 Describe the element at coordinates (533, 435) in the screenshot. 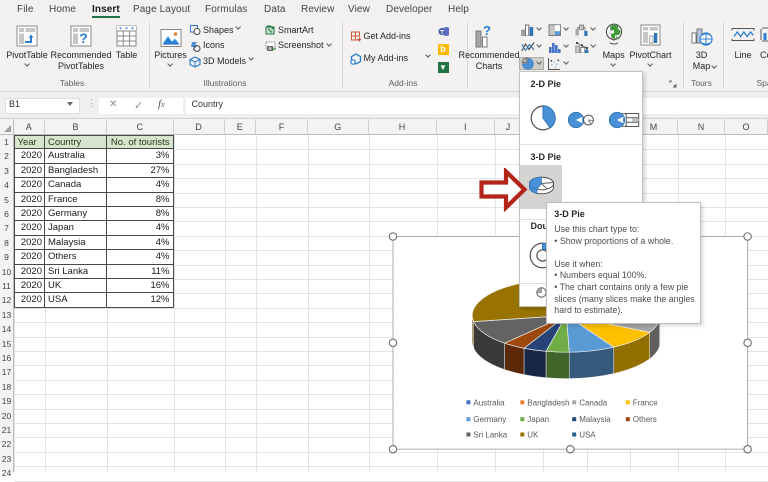

I see `svg-text: UK` at that location.